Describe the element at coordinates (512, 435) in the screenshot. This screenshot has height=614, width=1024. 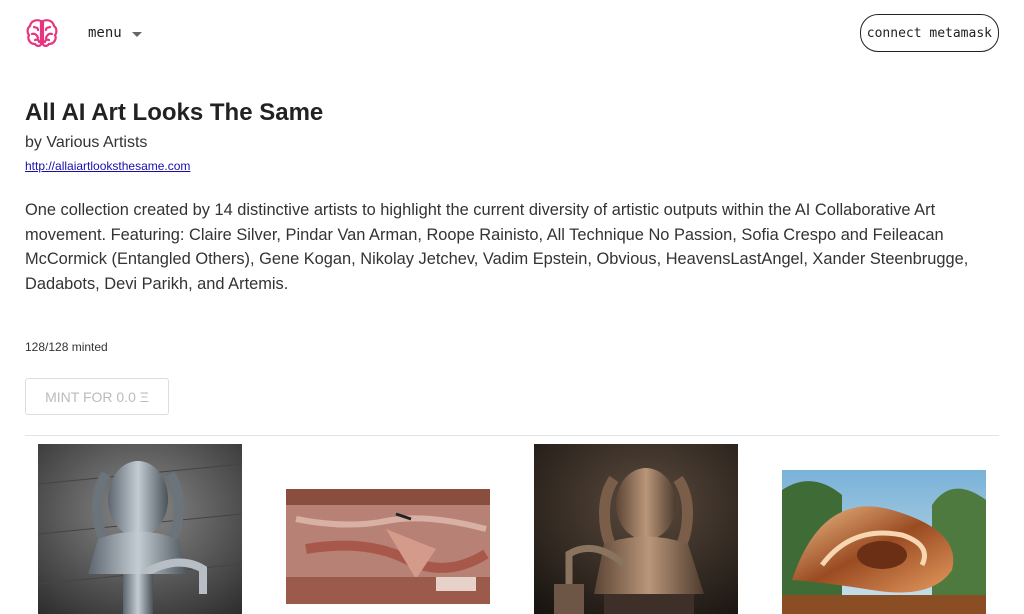
I see `divider` at that location.